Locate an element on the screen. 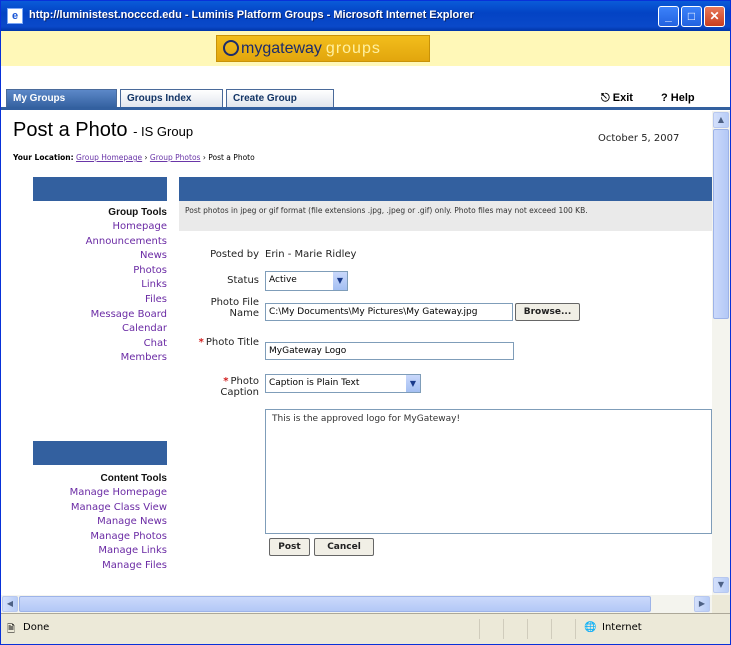 Image resolution: width=731 pixels, height=645 pixels. exit-link: ⎋ Exit is located at coordinates (617, 98).